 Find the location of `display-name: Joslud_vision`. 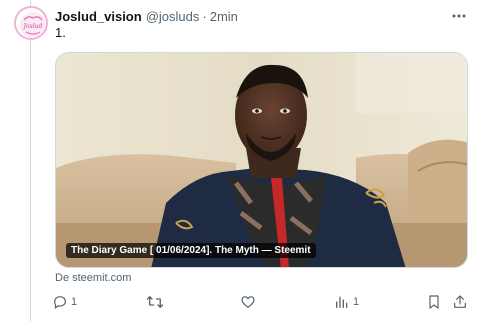

display-name: Joslud_vision is located at coordinates (98, 16).